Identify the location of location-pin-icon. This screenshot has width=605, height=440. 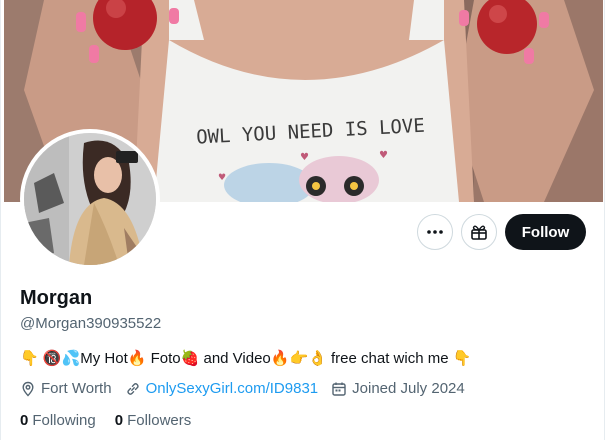
(28, 389).